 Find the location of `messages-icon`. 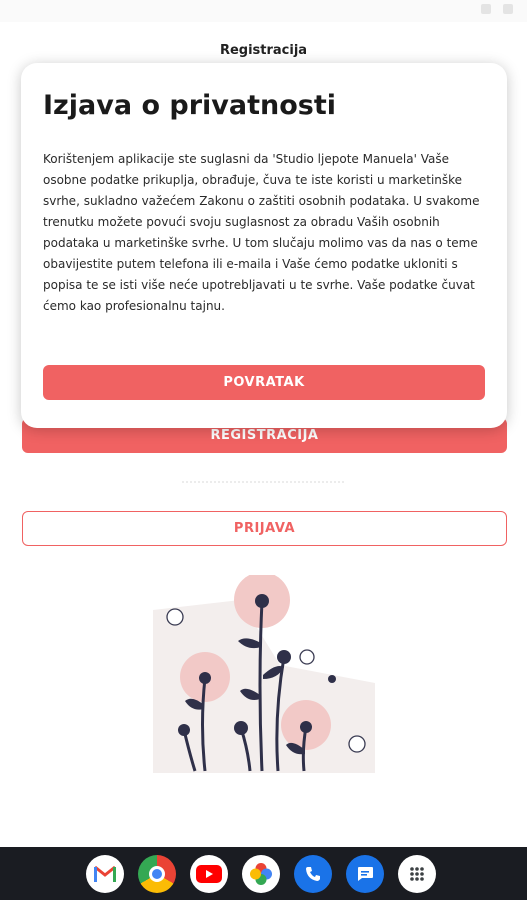

messages-icon is located at coordinates (365, 874).